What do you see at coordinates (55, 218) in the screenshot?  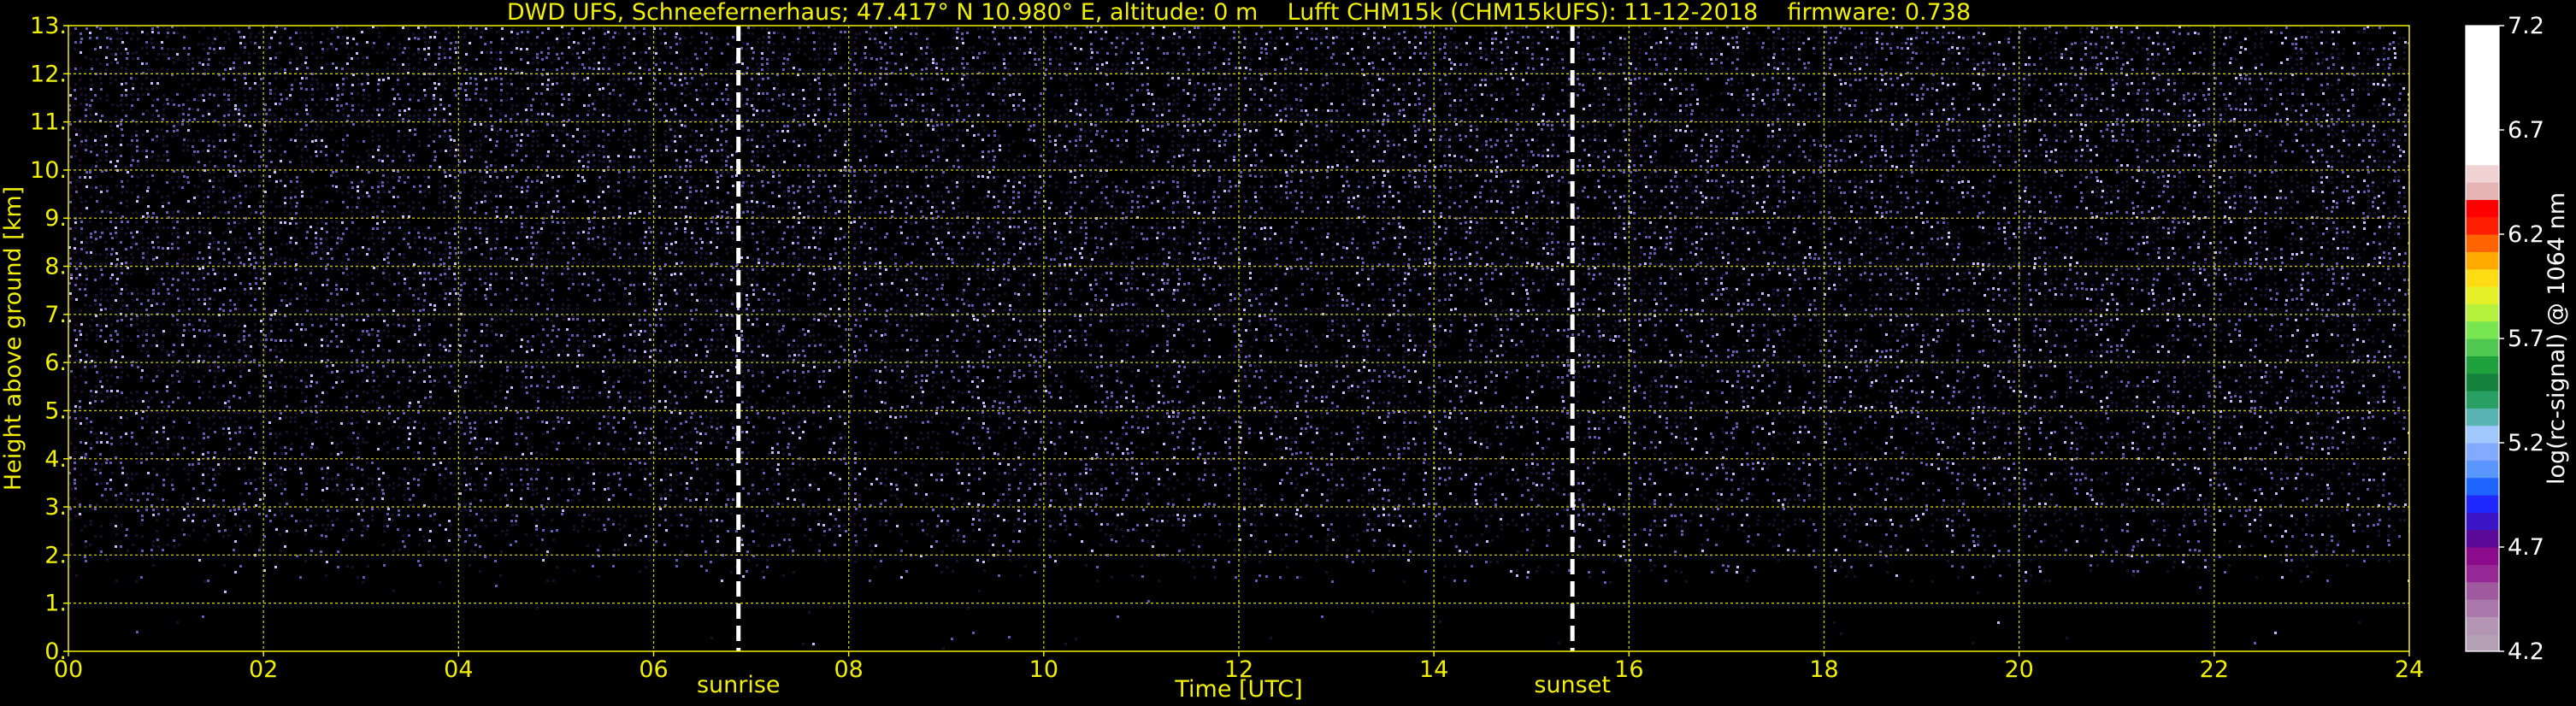 I see `y-tick-label: 9.` at bounding box center [55, 218].